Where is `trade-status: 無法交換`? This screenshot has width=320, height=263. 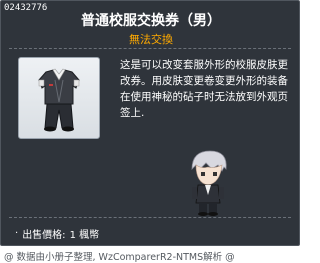
trade-status: 無法交換 is located at coordinates (151, 39).